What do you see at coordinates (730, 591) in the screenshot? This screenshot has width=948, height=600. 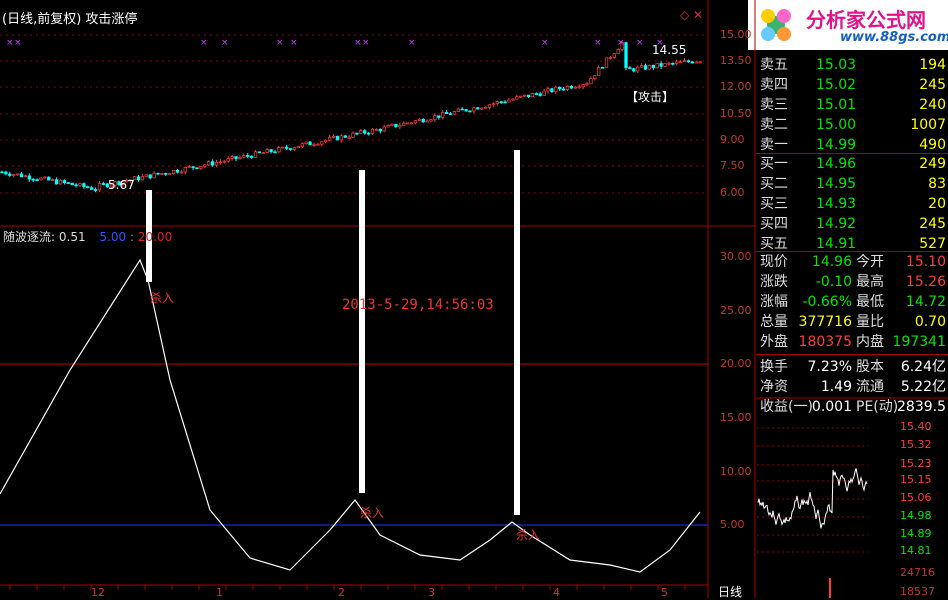 I see `period-button: 日线` at bounding box center [730, 591].